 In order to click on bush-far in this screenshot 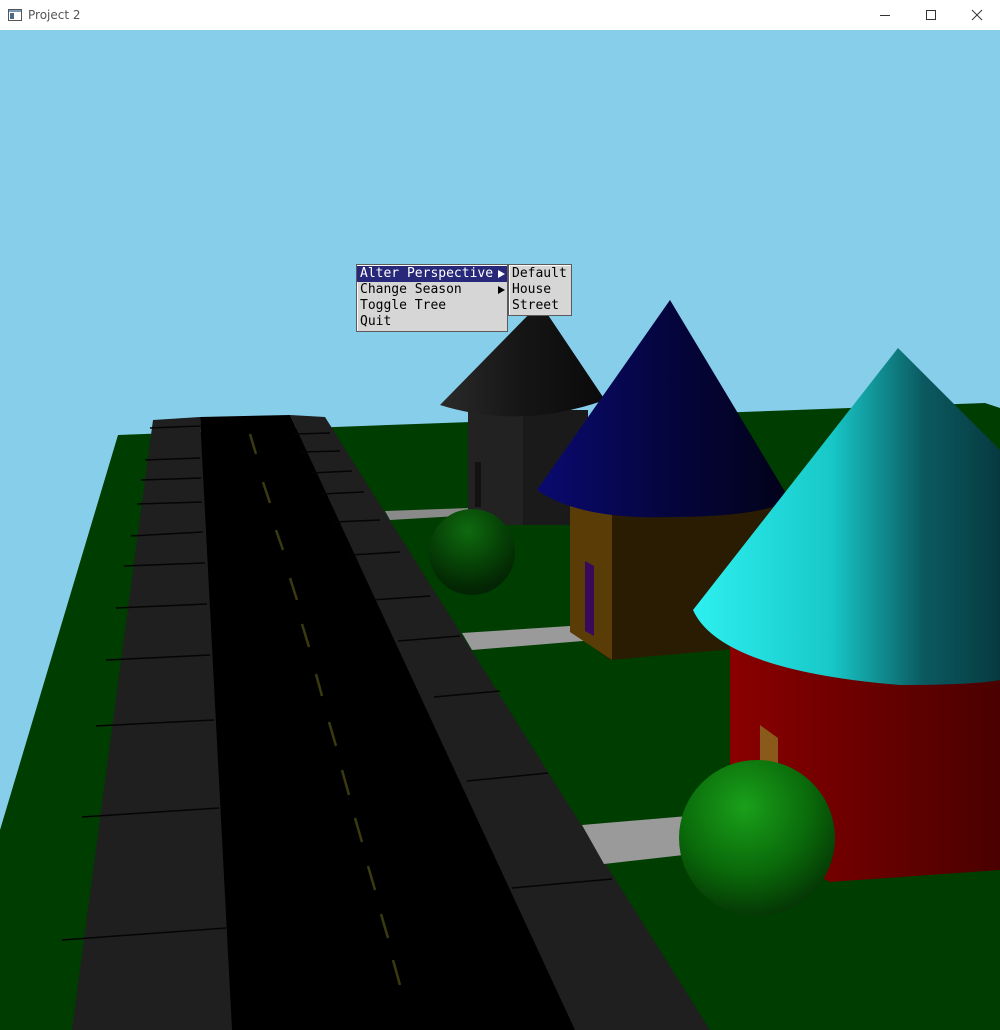, I will do `click(472, 552)`.